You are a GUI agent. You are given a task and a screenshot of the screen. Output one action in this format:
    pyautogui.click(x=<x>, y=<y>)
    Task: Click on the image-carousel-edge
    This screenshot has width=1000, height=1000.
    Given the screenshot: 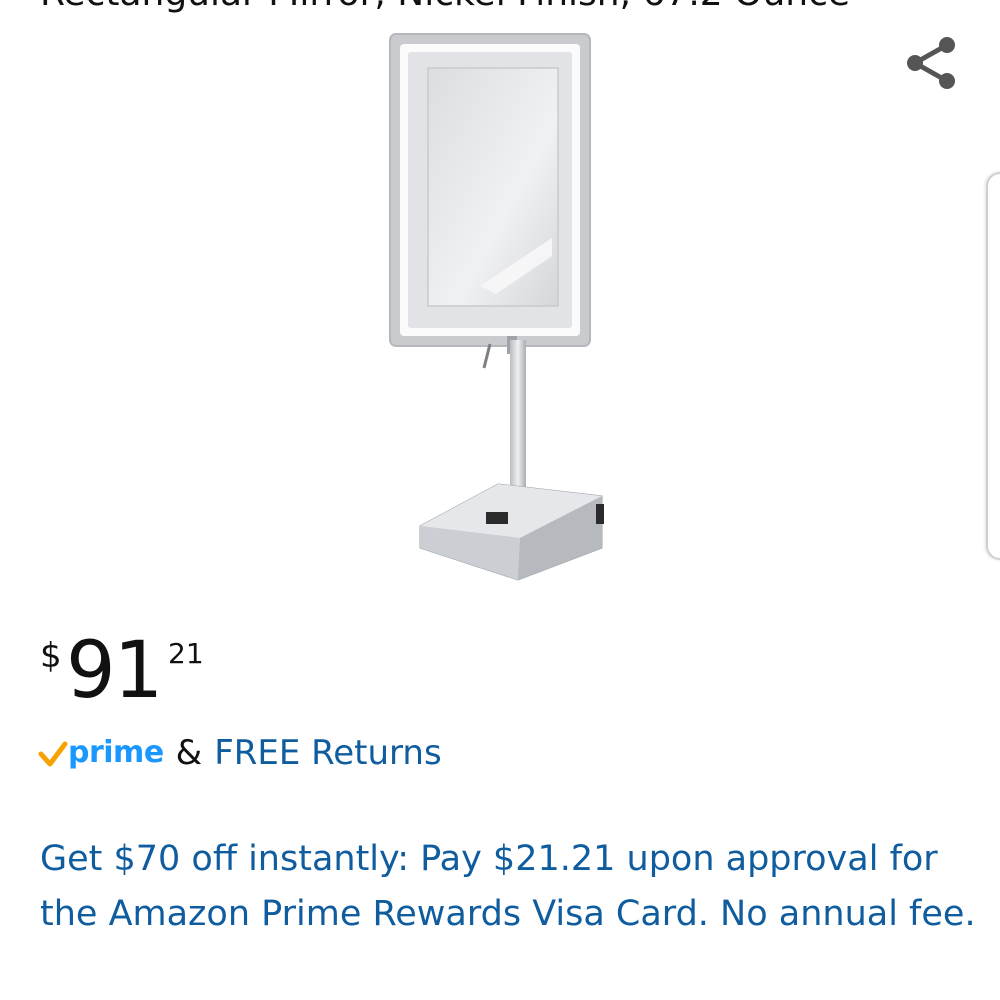 What is the action you would take?
    pyautogui.click(x=993, y=366)
    